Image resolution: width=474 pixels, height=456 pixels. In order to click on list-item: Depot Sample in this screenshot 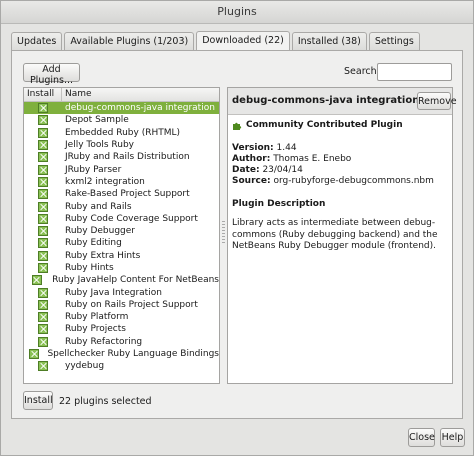, I will do `click(121, 120)`.